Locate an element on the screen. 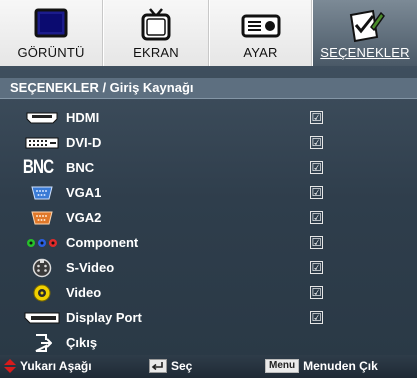 The width and height of the screenshot is (417, 378). source-label: Video is located at coordinates (84, 292).